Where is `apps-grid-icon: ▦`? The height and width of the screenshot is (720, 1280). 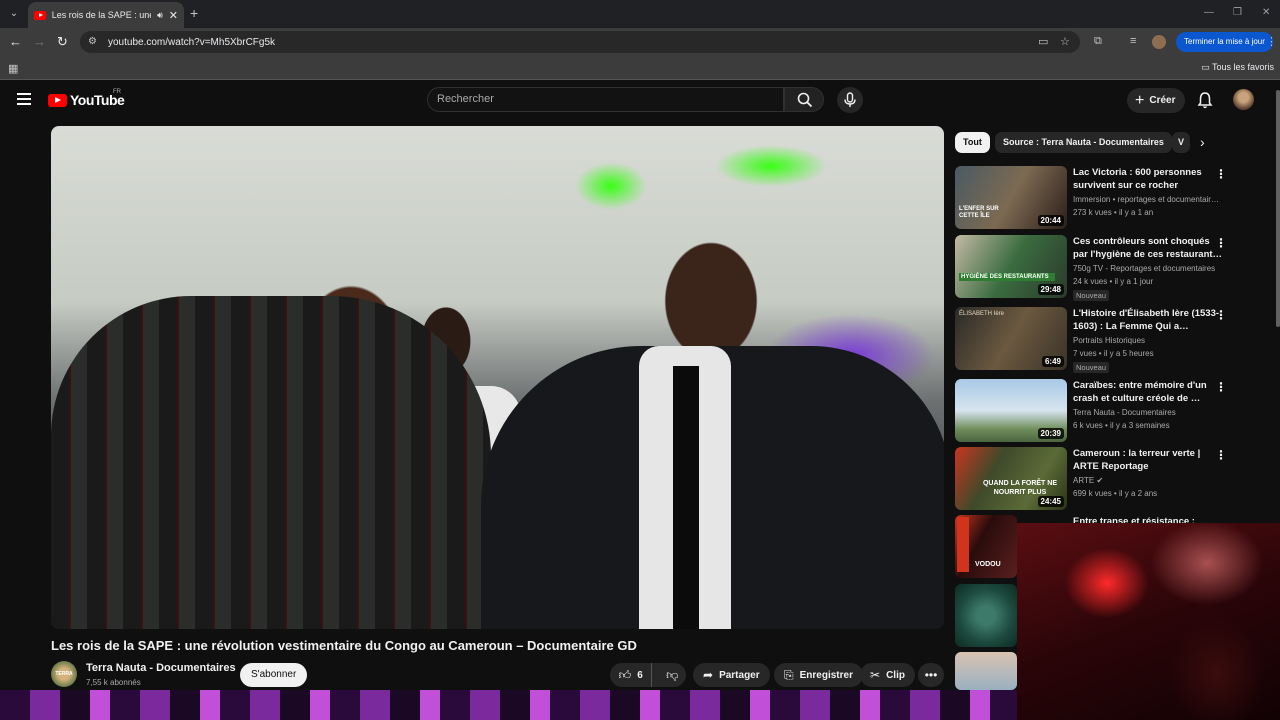 apps-grid-icon: ▦ is located at coordinates (13, 68).